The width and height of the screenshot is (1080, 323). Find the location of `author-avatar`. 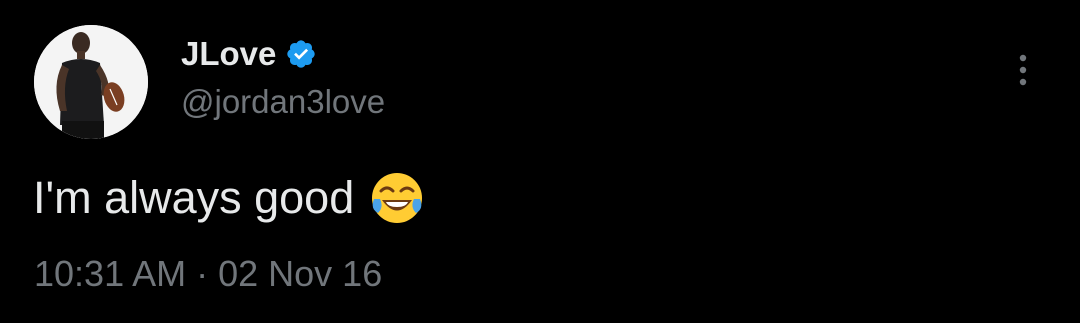

author-avatar is located at coordinates (91, 82).